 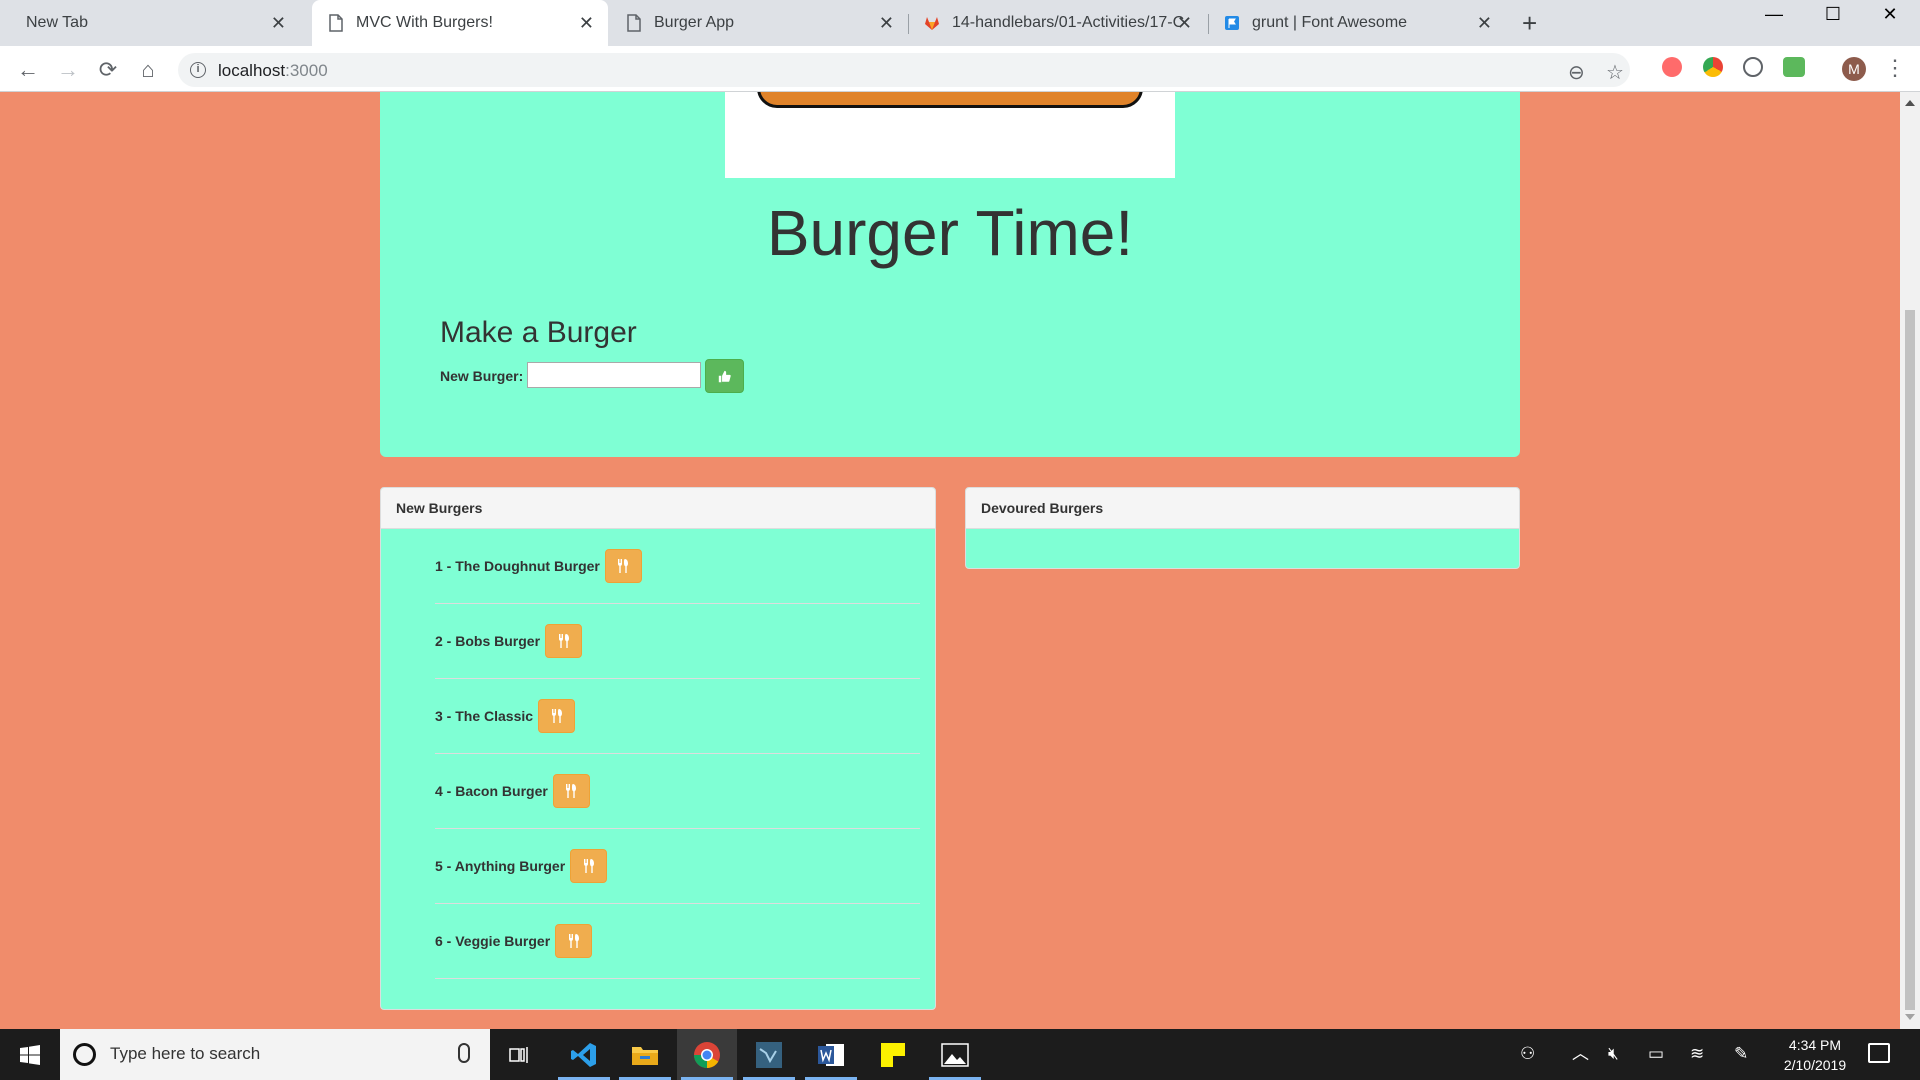 What do you see at coordinates (893, 1054) in the screenshot?
I see `sticky-notes-icon` at bounding box center [893, 1054].